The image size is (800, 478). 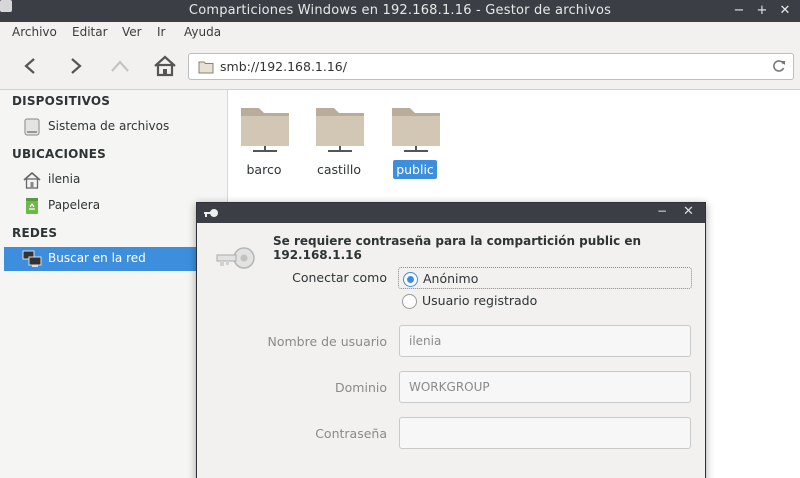 What do you see at coordinates (415, 169) in the screenshot?
I see `folder-label-selected: public` at bounding box center [415, 169].